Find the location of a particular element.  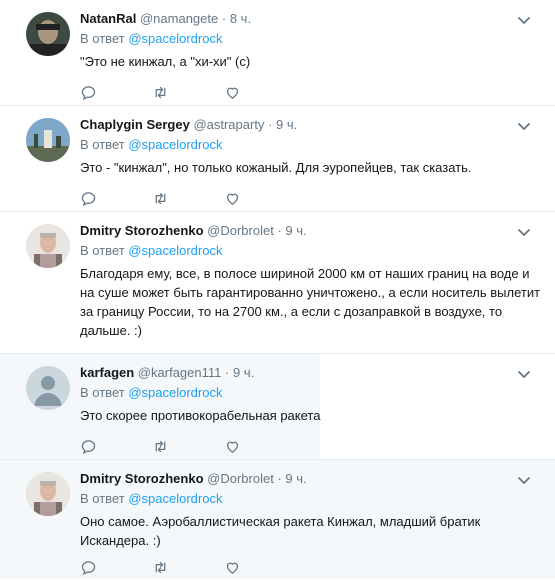

author-name: Chaplygin Sergey is located at coordinates (135, 124).